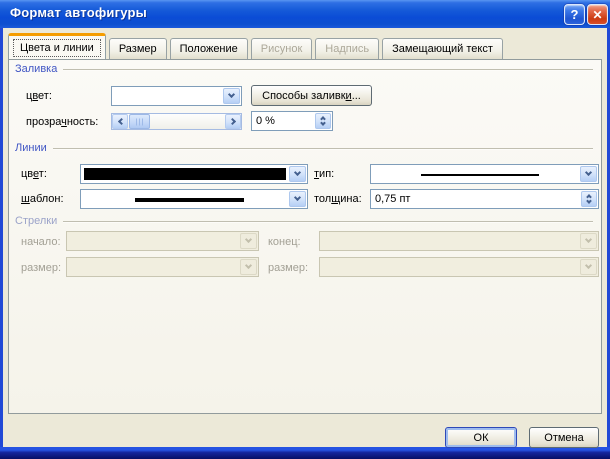 This screenshot has width=610, height=459. Describe the element at coordinates (479, 175) in the screenshot. I see `selected-line-type-swatch` at that location.